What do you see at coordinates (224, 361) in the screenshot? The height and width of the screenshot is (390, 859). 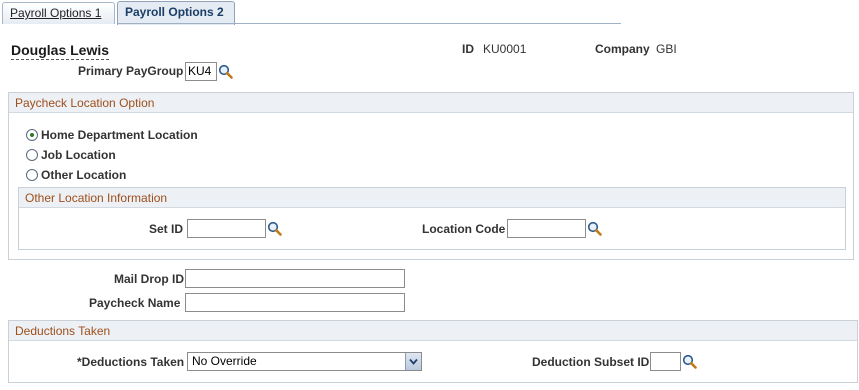 I see `select-value: No Override` at bounding box center [224, 361].